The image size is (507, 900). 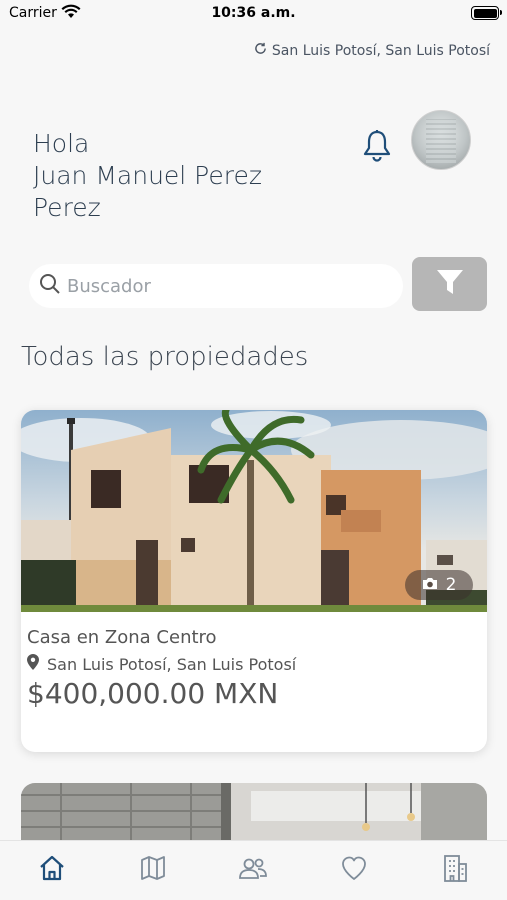 What do you see at coordinates (172, 664) in the screenshot?
I see `property-location-label: San Luis Potosí, San Luis Potosí` at bounding box center [172, 664].